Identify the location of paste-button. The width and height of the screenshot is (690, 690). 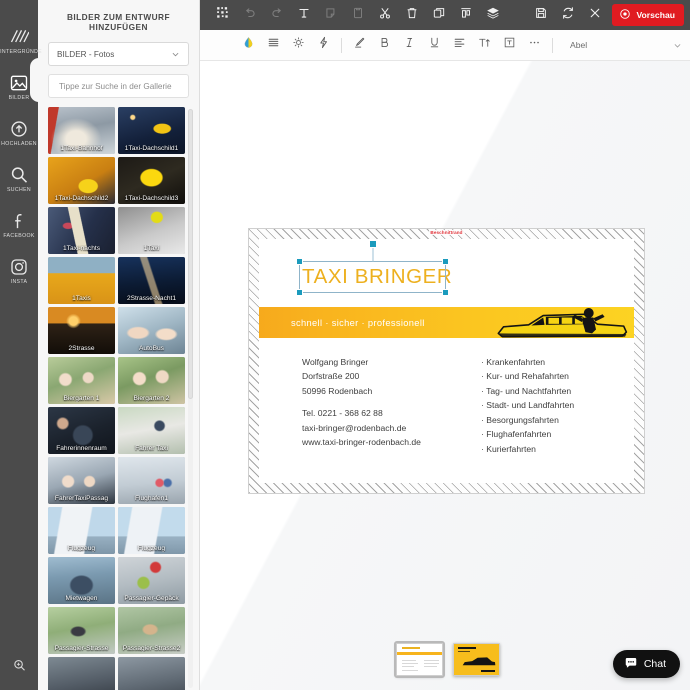
(357, 15).